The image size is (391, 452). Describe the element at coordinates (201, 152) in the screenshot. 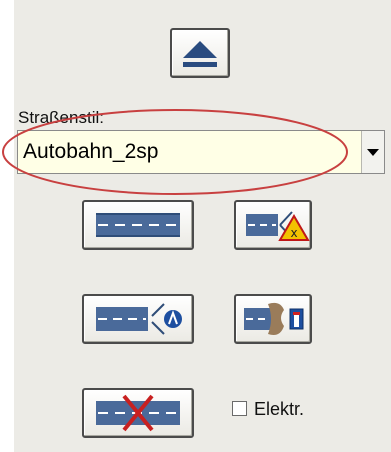

I see `road-style-select: Autobahn_2sp` at that location.